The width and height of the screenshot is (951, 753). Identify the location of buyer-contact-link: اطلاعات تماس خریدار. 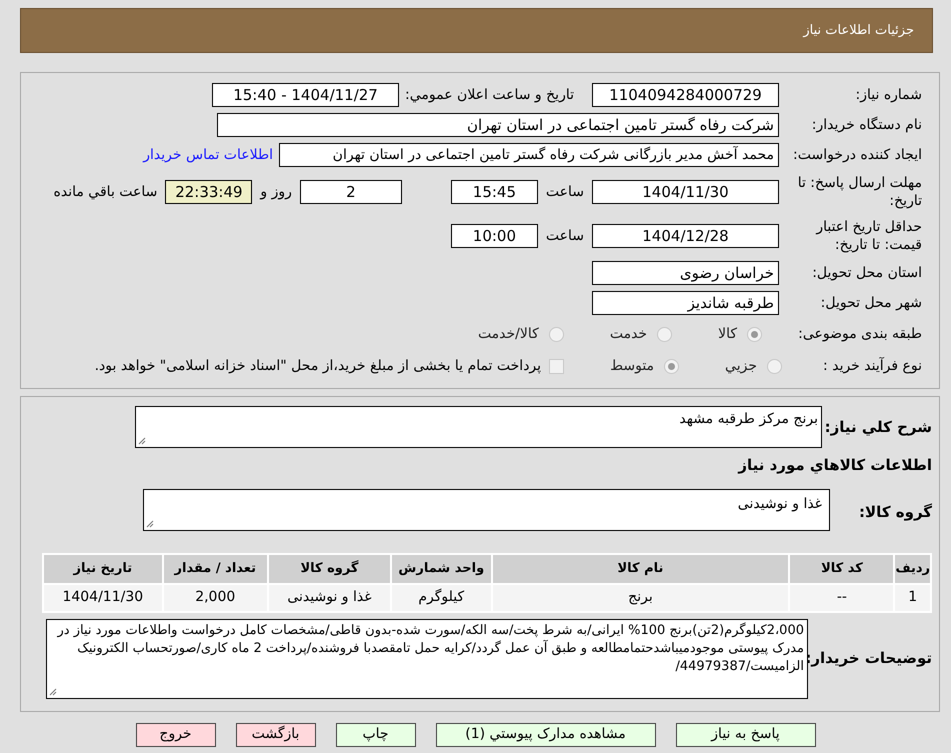
(208, 155).